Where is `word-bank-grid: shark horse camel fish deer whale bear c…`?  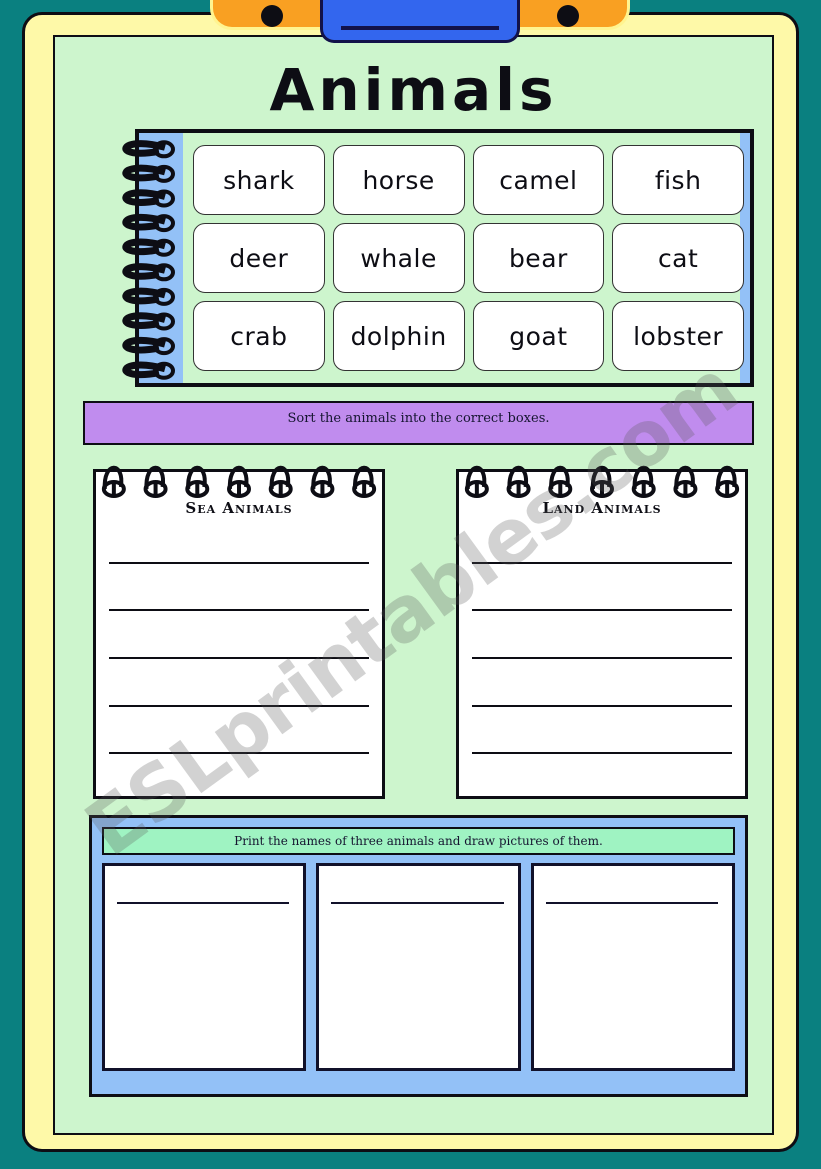
word-bank-grid: shark horse camel fish deer whale bear c… is located at coordinates (468, 258).